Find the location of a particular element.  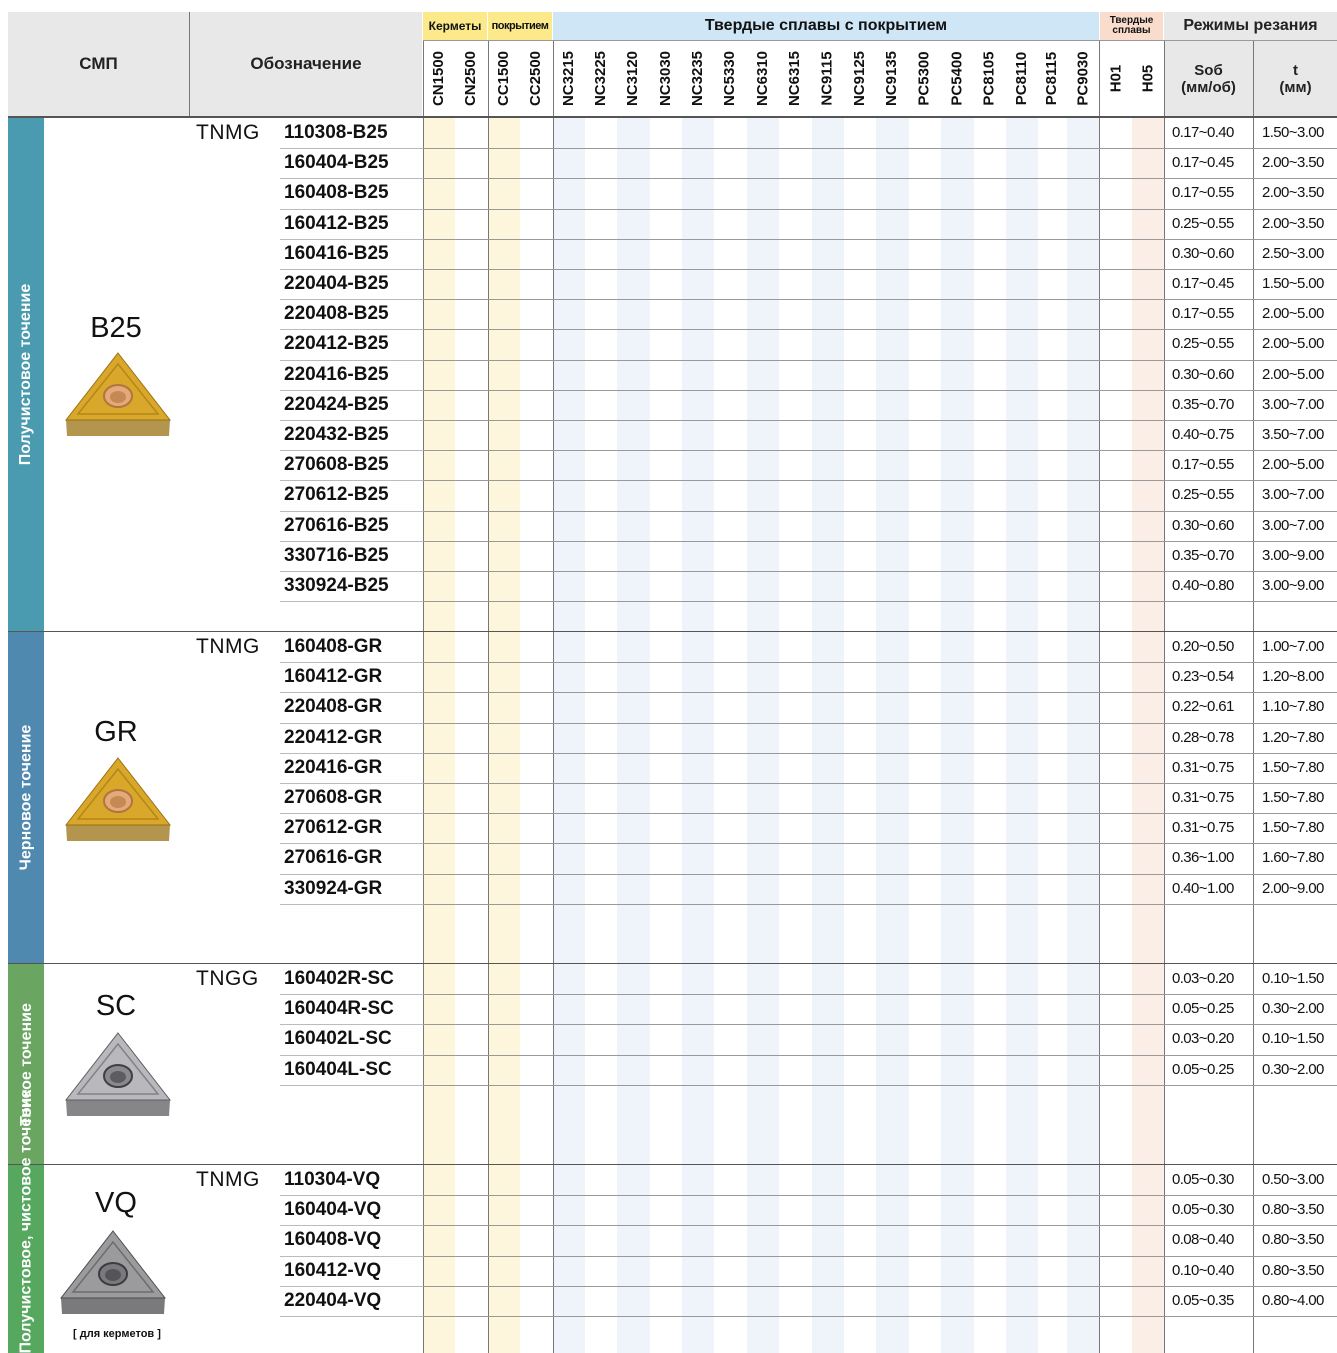

insert-code: 330924-GR is located at coordinates (333, 888).